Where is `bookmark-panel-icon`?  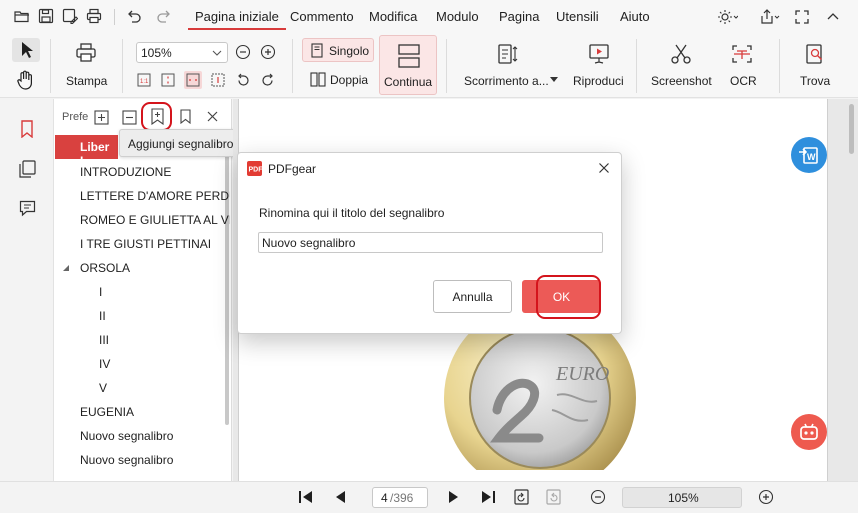
bookmark-panel-icon is located at coordinates (27, 129).